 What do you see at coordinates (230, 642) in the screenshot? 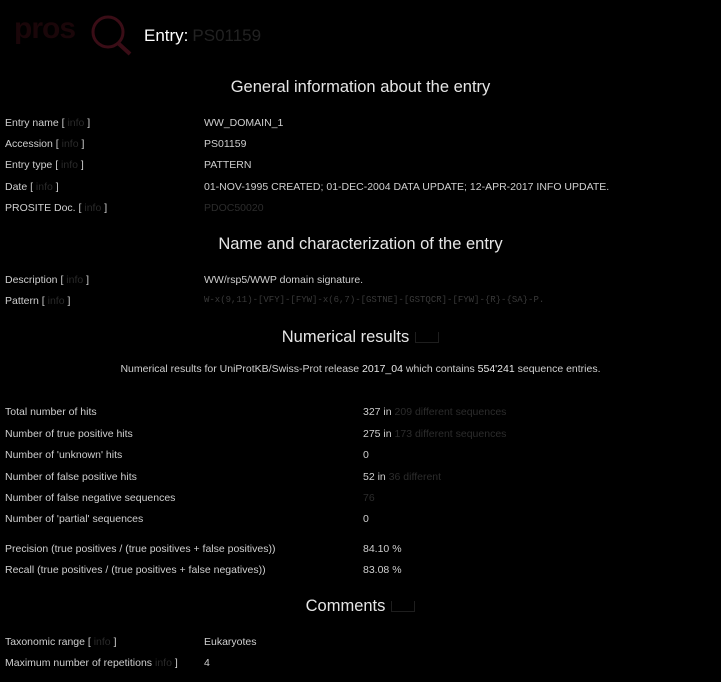
I see `field-value: Eukaryotes` at bounding box center [230, 642].